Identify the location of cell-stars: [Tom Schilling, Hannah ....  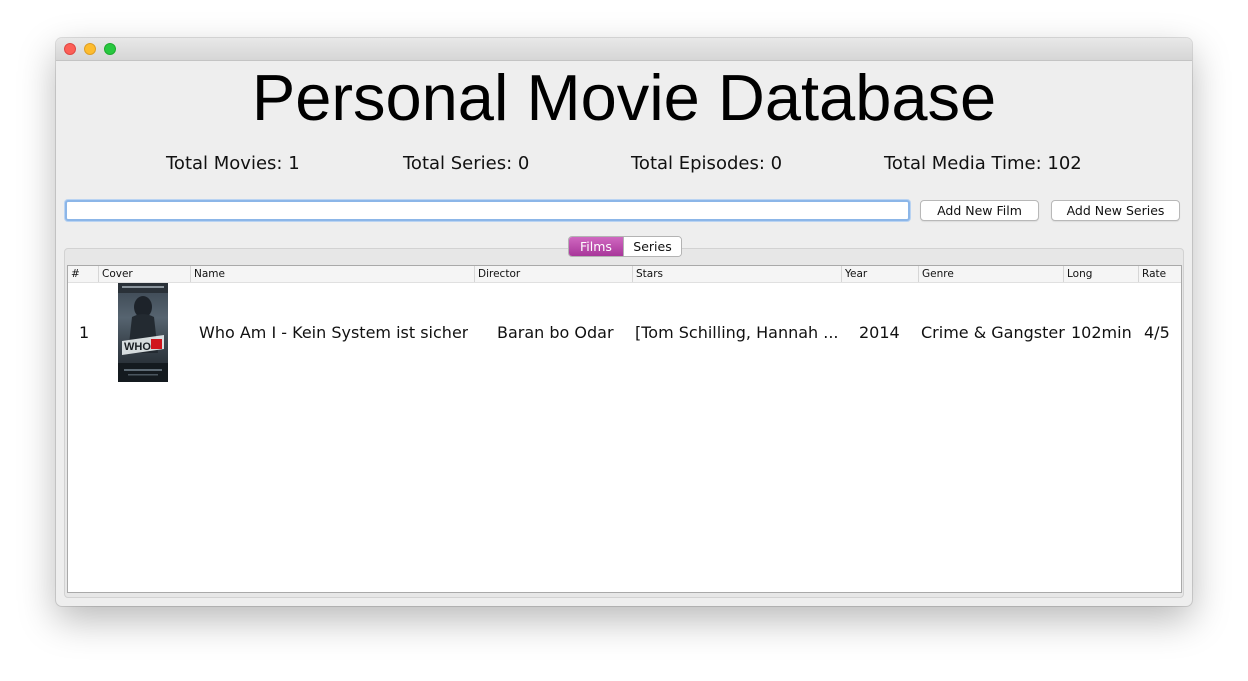
(737, 332).